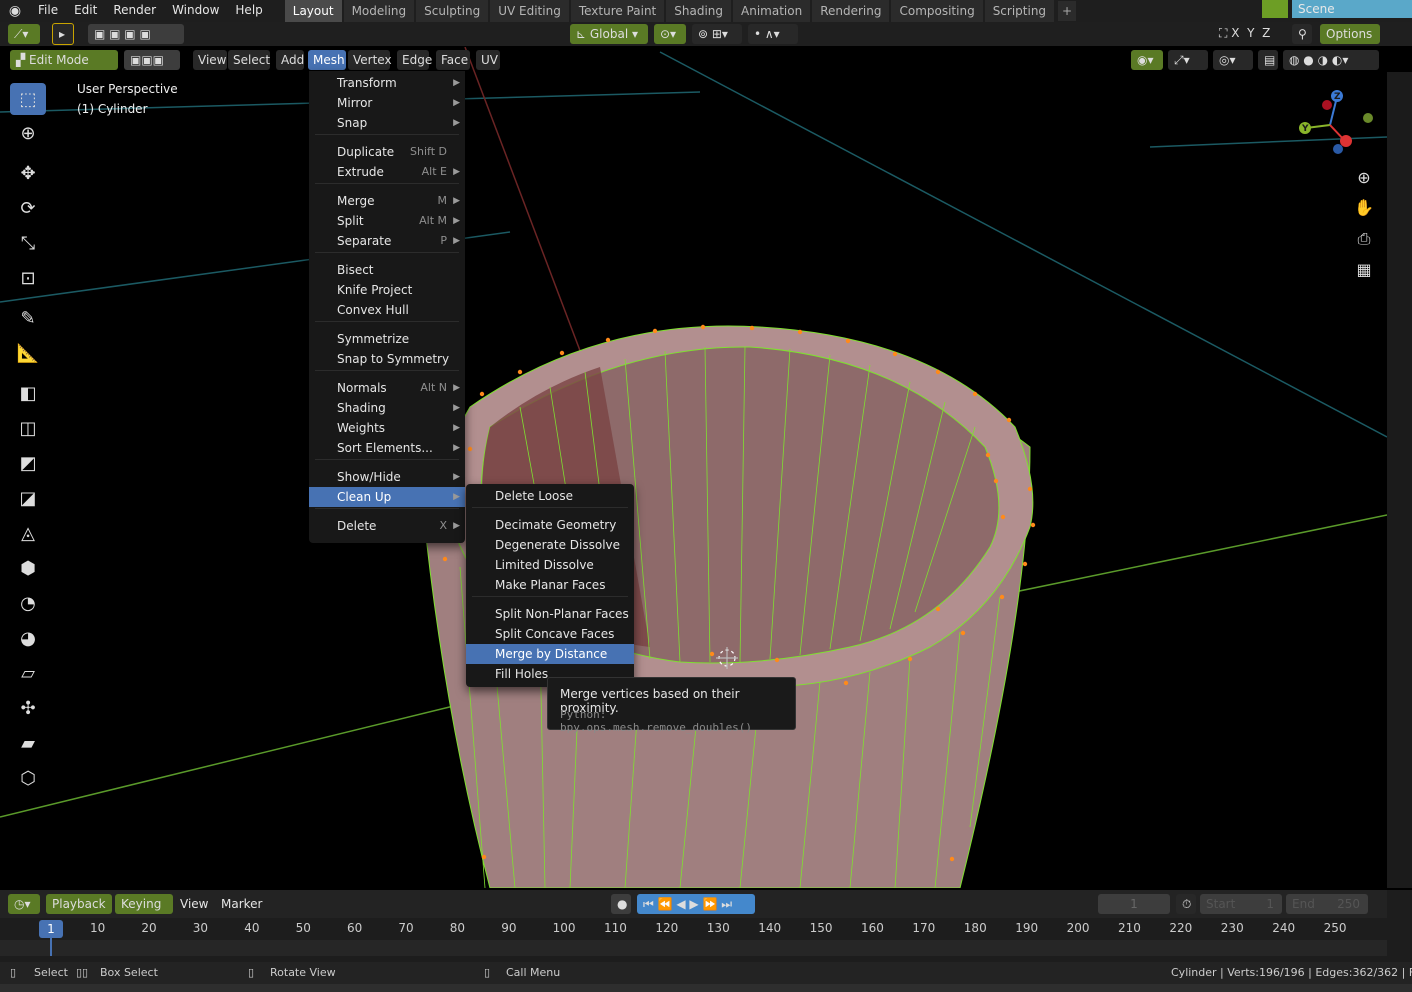 The width and height of the screenshot is (1412, 992). I want to click on mesh-menu-item-delete: Delete X ▶, so click(387, 526).